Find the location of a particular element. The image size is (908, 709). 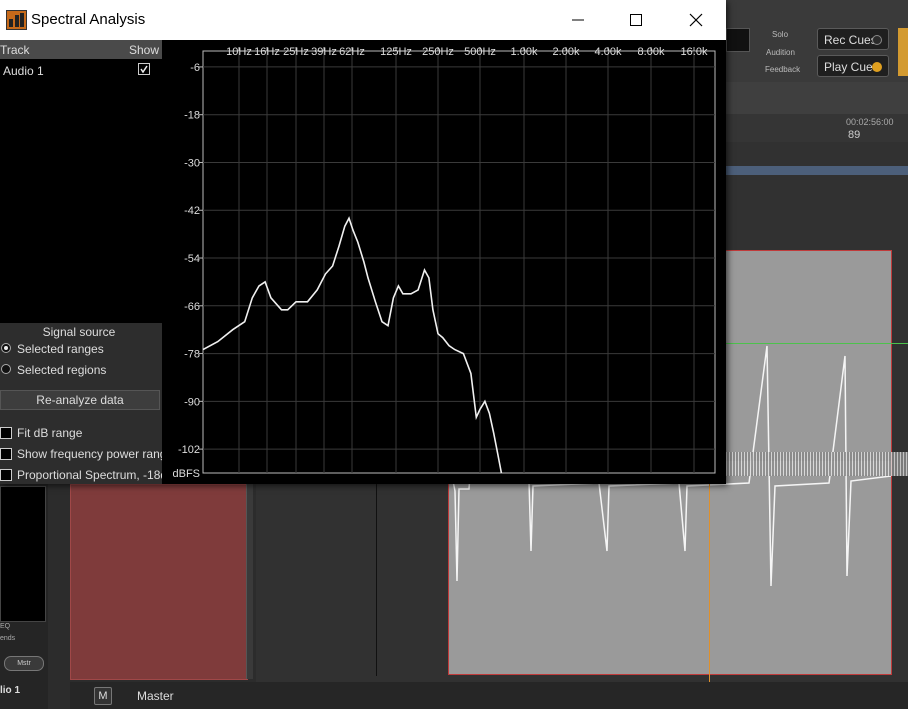

selected-regions-radio is located at coordinates (6, 369).